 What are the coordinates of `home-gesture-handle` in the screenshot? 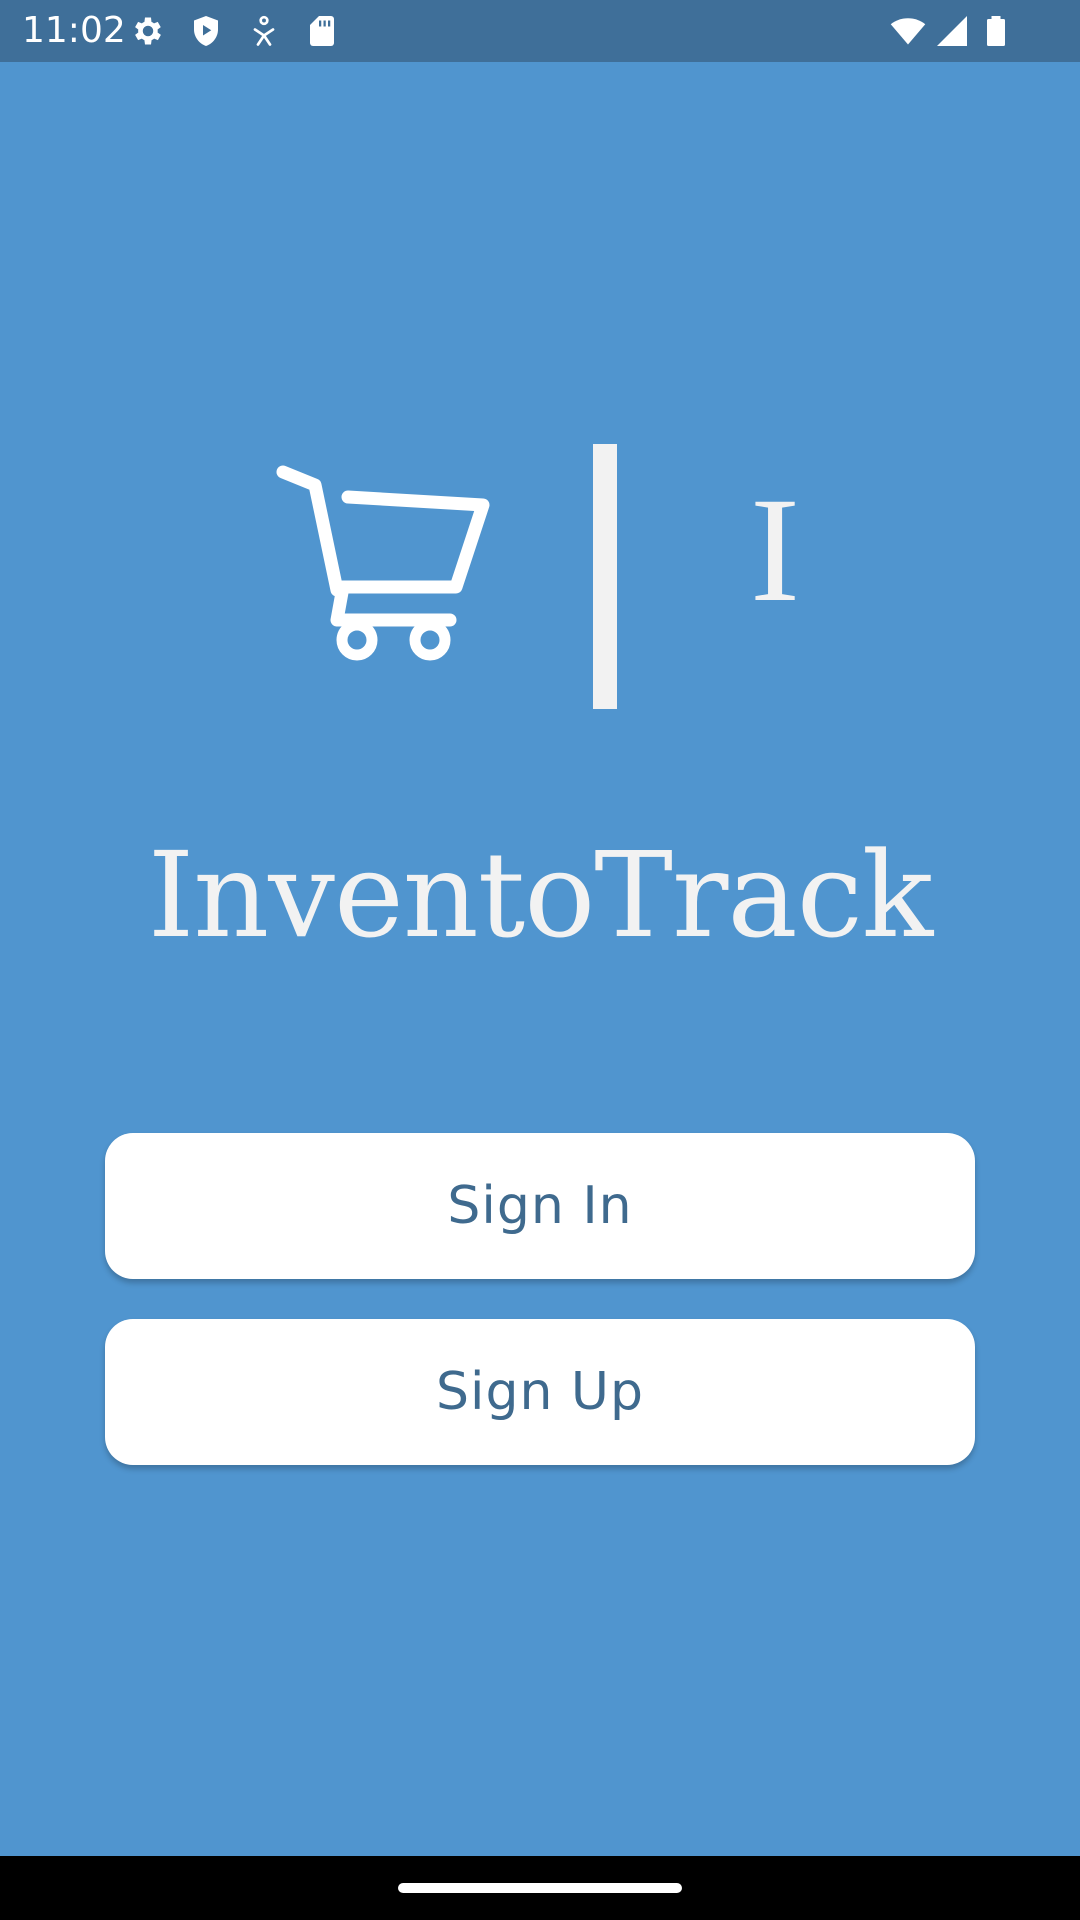 It's located at (540, 1888).